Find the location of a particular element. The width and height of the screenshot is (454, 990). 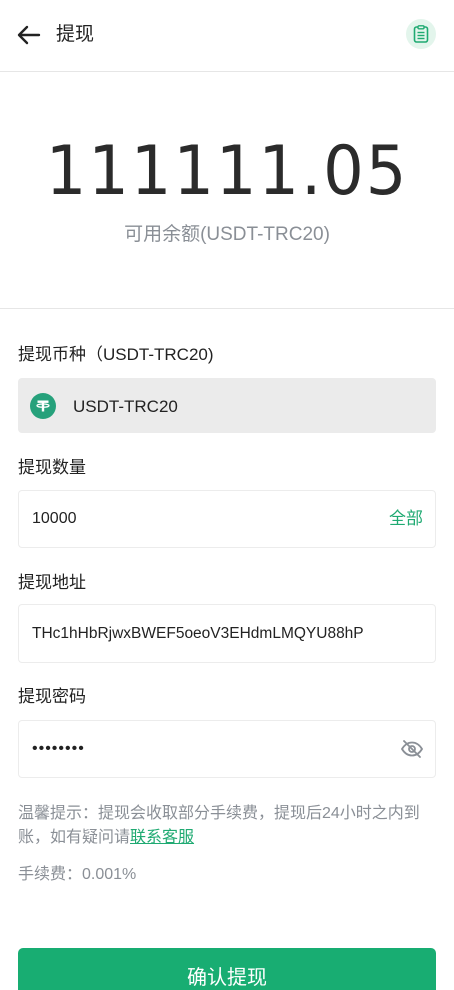

tether-icon is located at coordinates (43, 406).